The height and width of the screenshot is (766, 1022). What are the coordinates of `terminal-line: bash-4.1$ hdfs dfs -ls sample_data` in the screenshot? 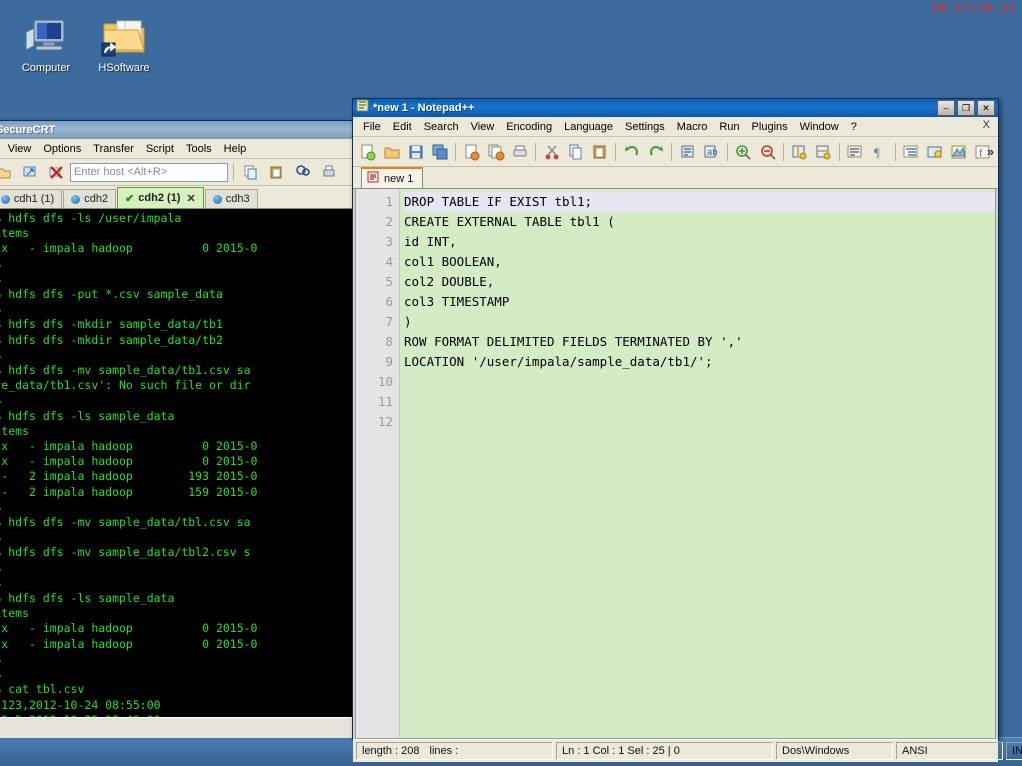 It's located at (87, 598).